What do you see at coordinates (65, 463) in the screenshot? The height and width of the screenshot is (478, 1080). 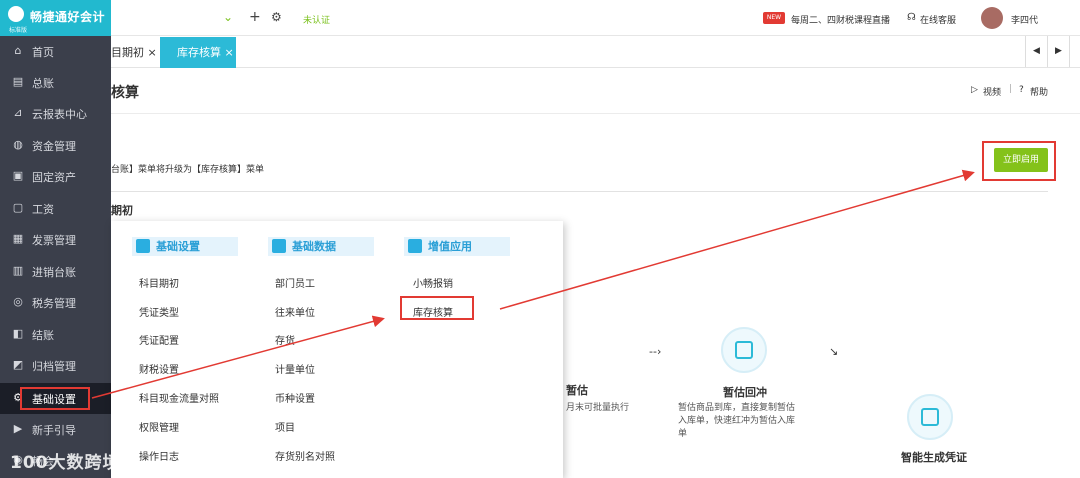 I see `watermark: 100大数跨境` at bounding box center [65, 463].